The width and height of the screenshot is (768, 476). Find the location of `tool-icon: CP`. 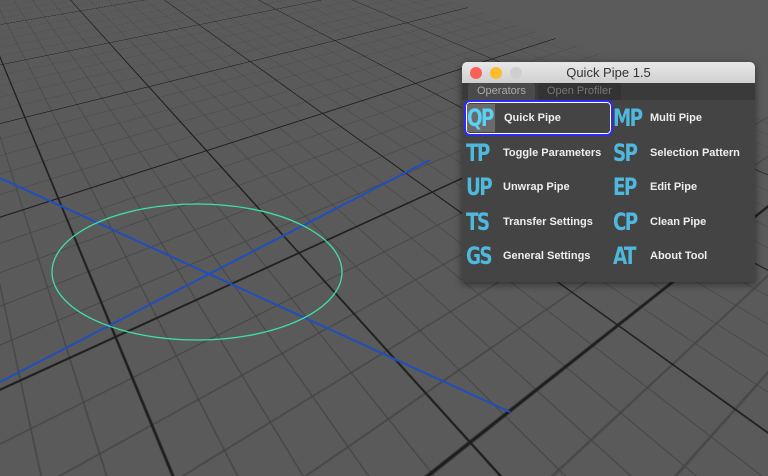

tool-icon: CP is located at coordinates (625, 221).